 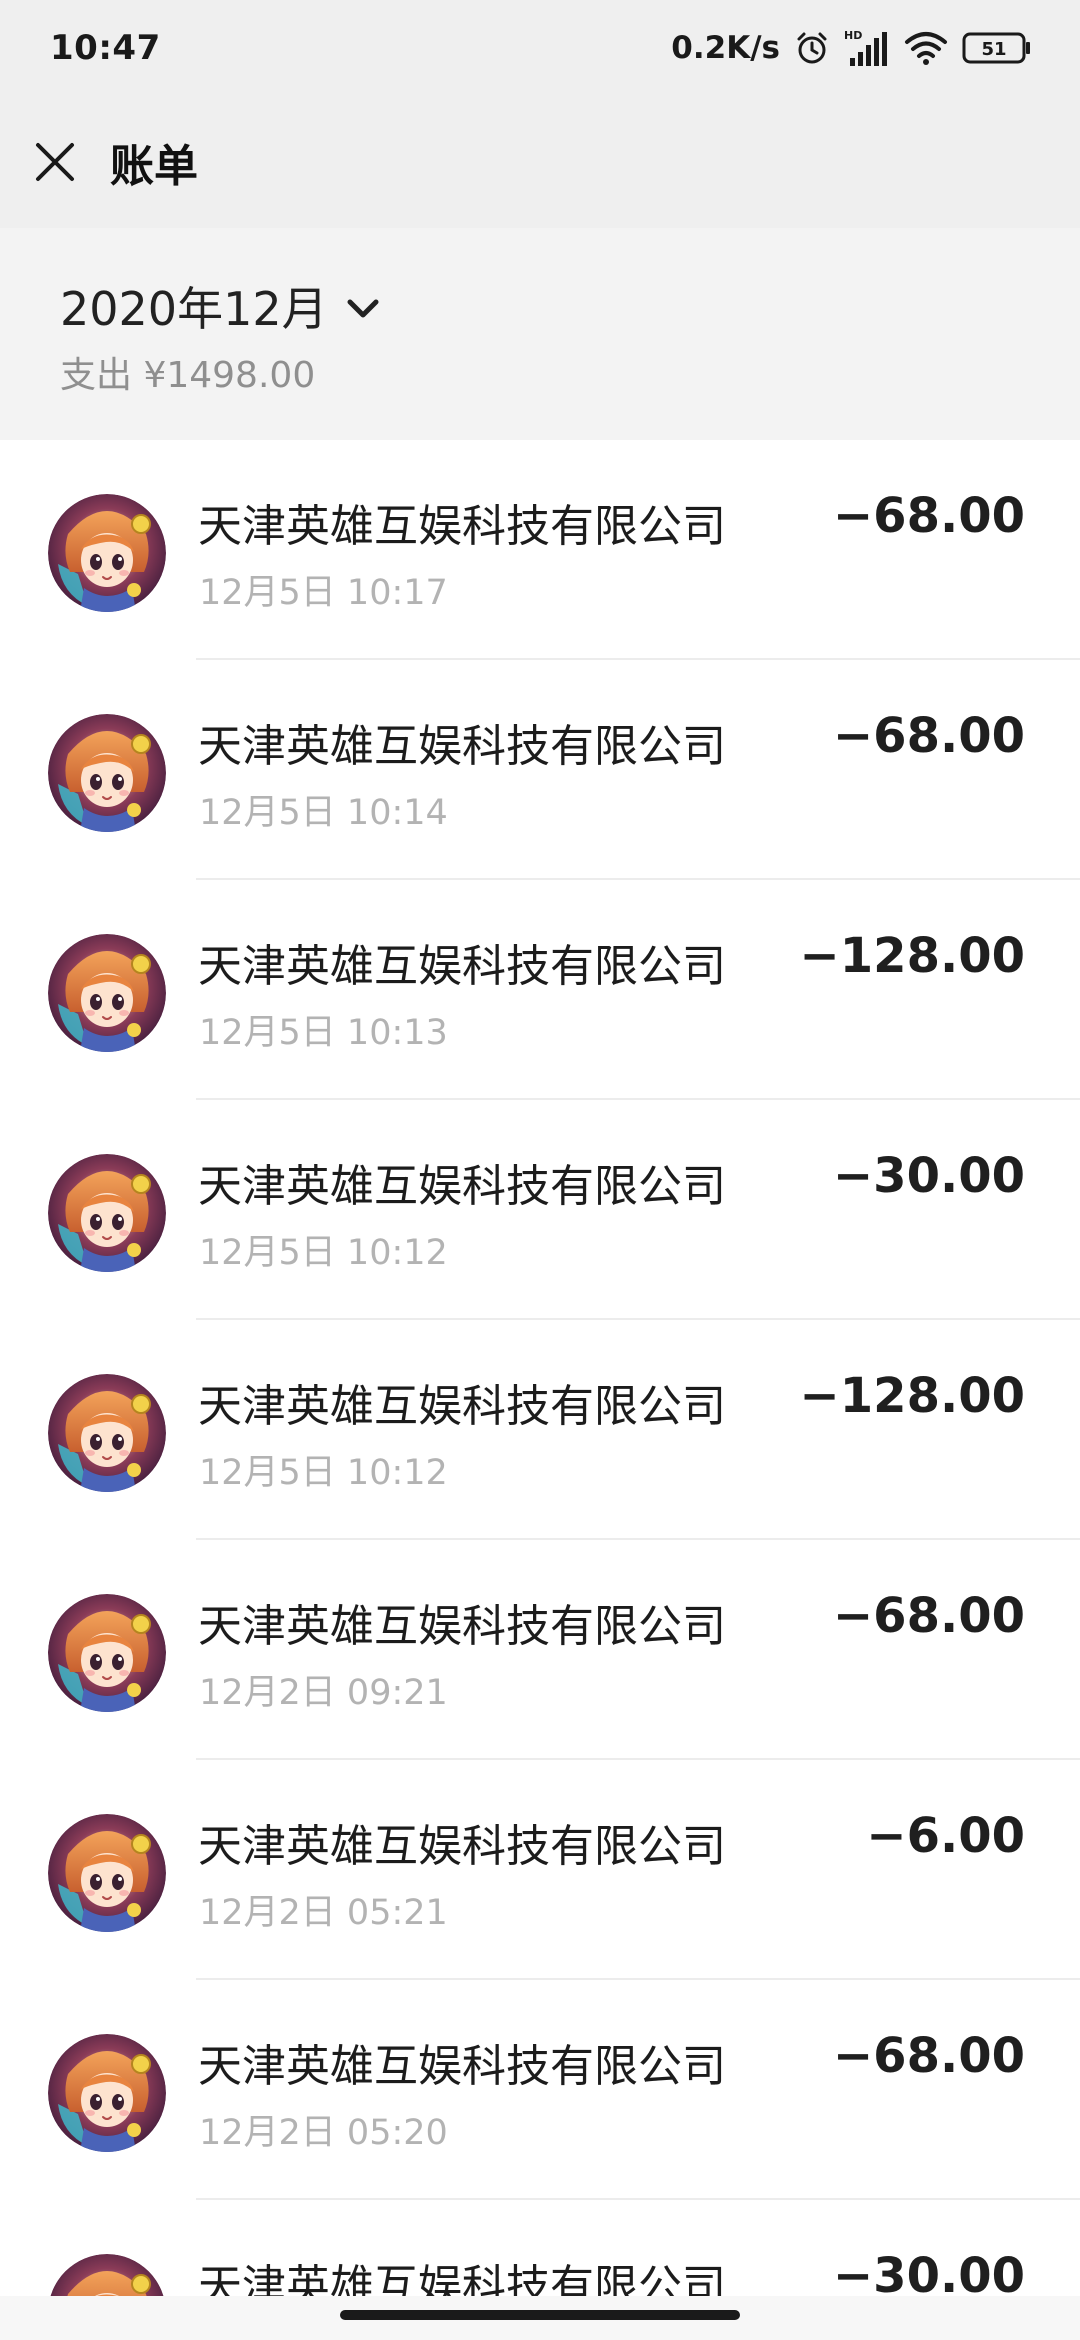 What do you see at coordinates (867, 48) in the screenshot?
I see `signal-icon: HD` at bounding box center [867, 48].